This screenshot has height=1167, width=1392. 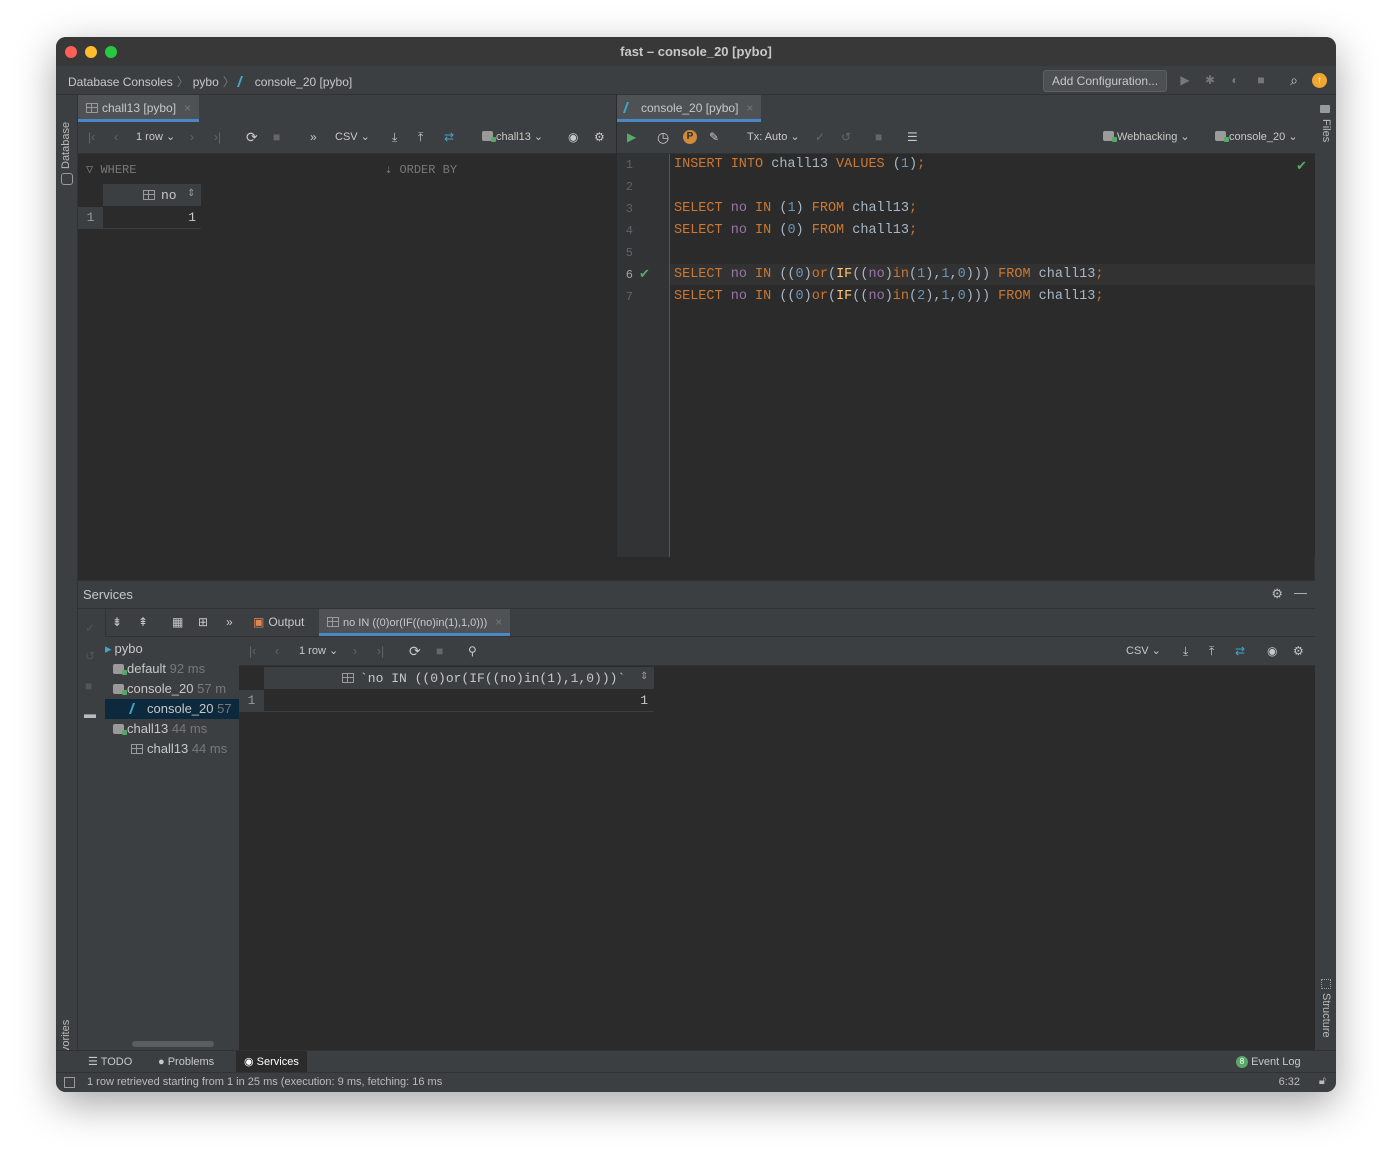 I want to click on tree-item-console-20-session: console_20 57 m, so click(x=180, y=689).